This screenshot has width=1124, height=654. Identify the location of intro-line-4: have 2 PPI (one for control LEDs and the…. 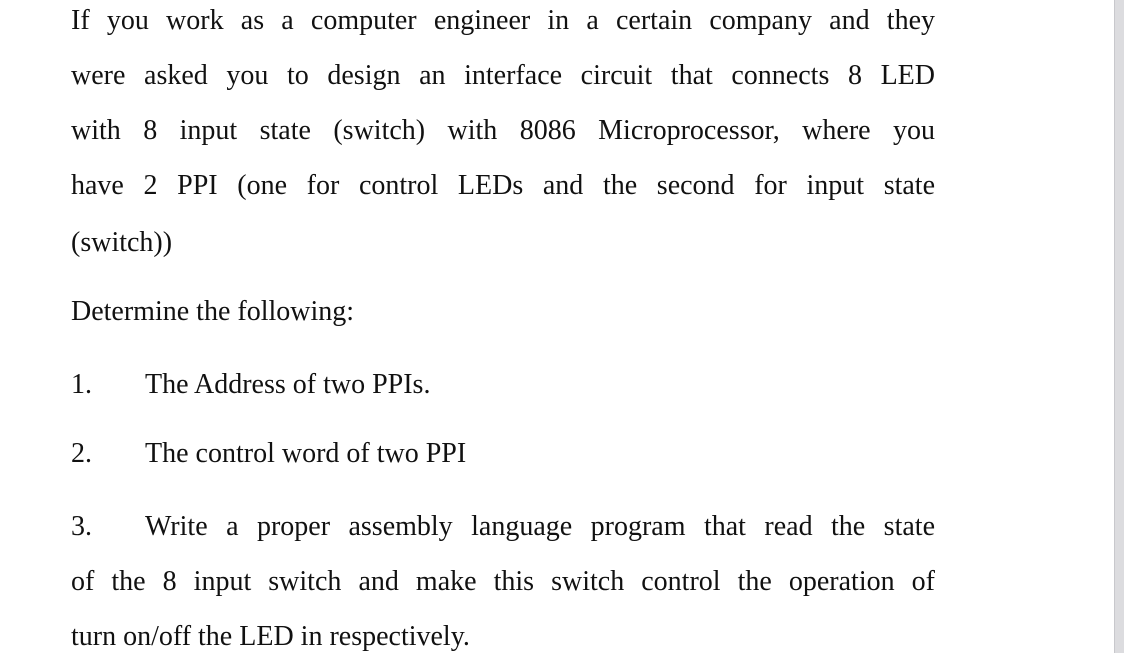
(503, 185).